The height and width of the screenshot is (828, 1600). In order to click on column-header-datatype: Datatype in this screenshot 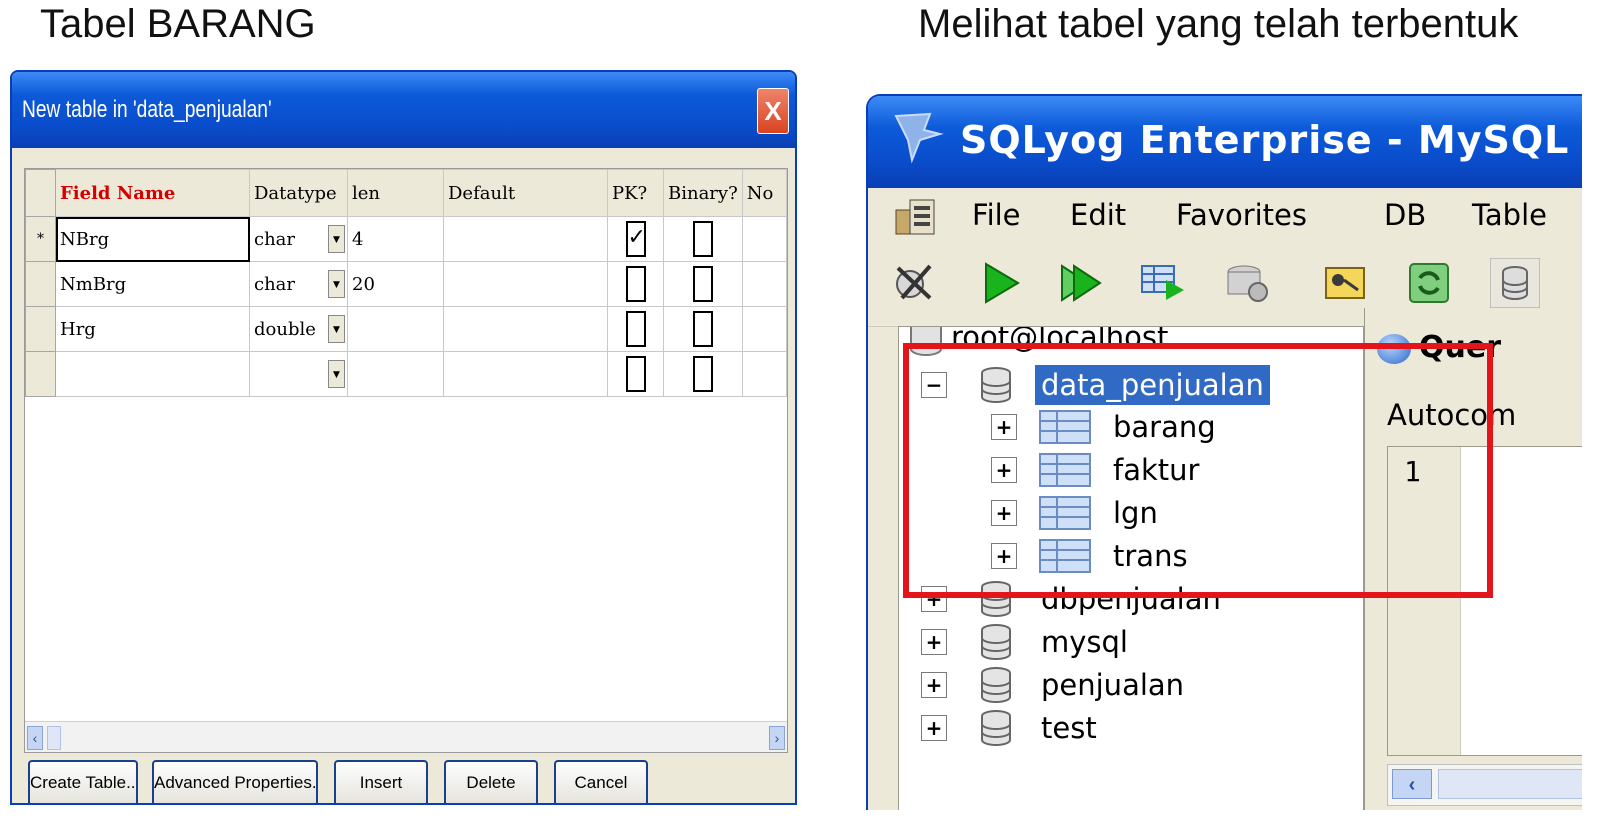, I will do `click(298, 193)`.